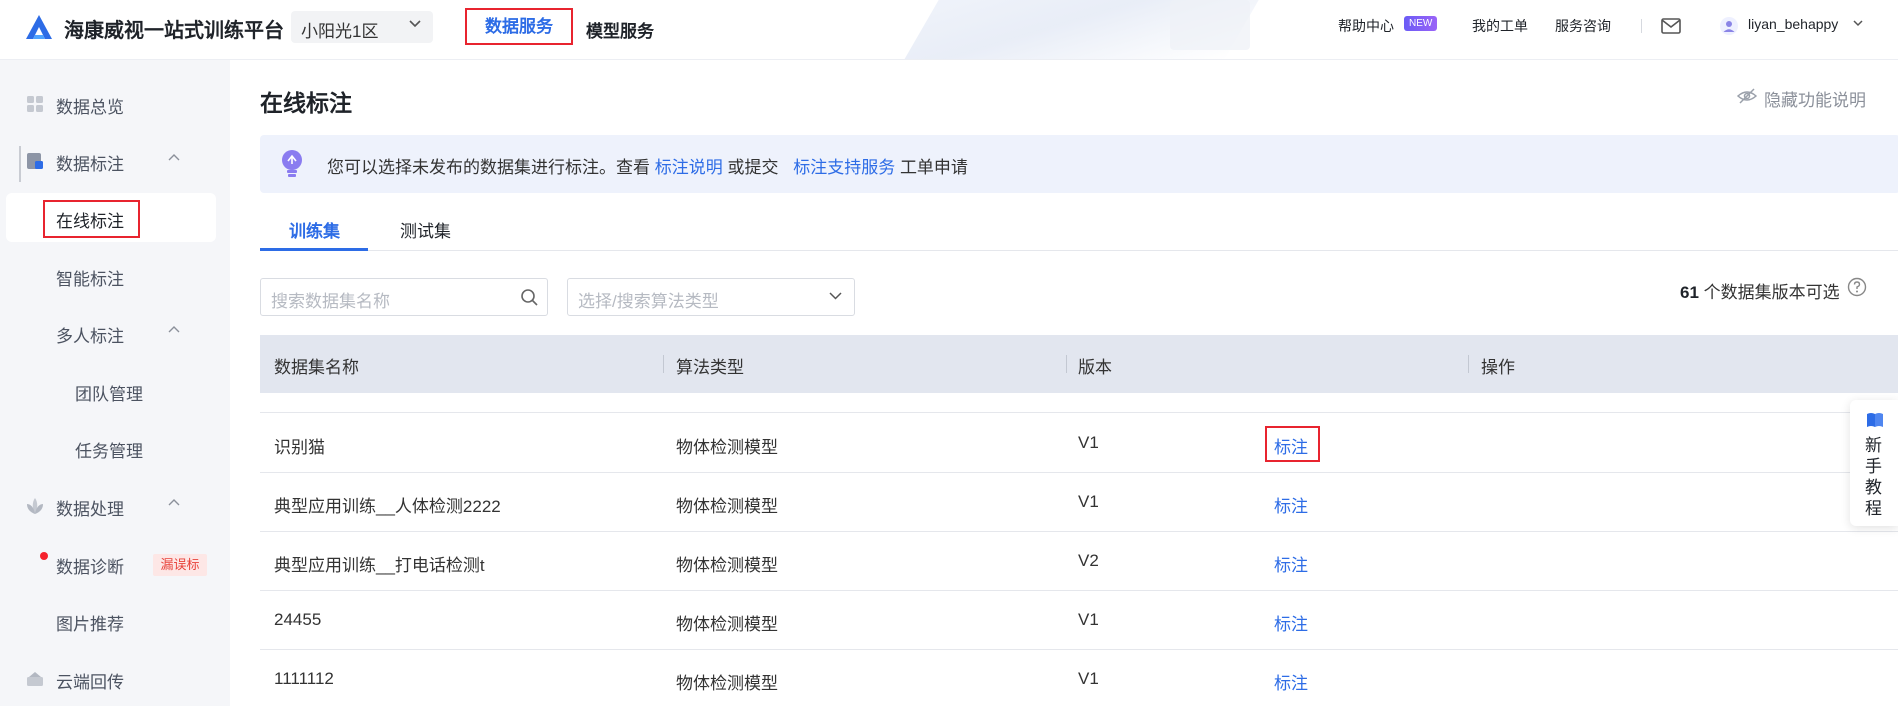 Image resolution: width=1898 pixels, height=706 pixels. I want to click on dataset-count: 61 个数据集版本可选, so click(1760, 290).